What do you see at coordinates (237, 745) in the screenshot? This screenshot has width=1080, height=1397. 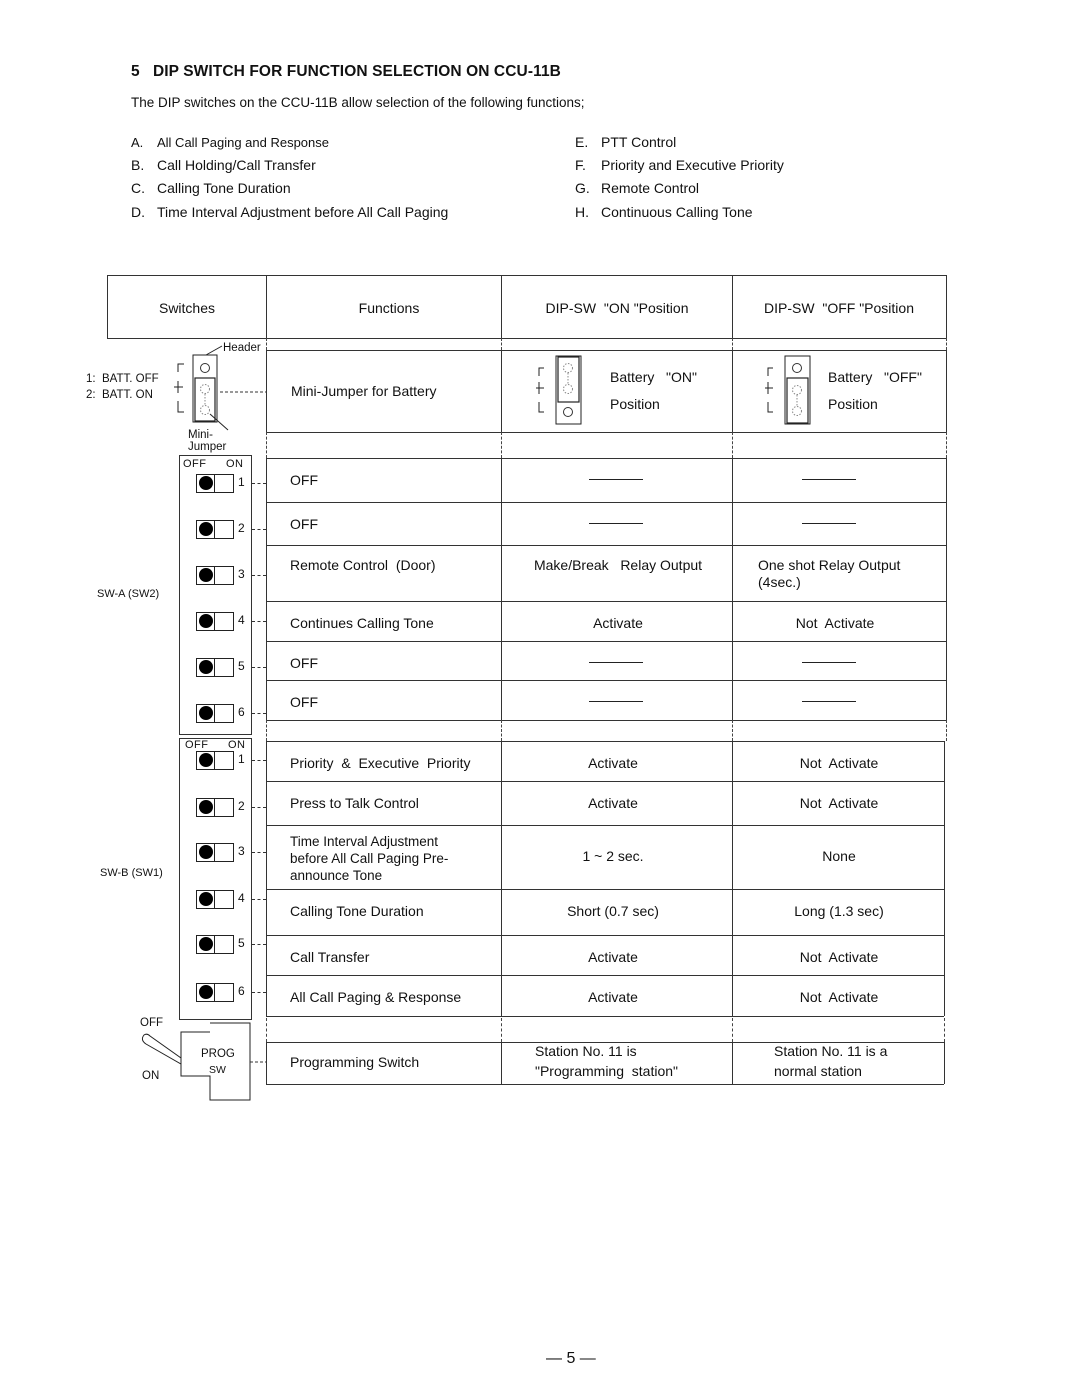 I see `sw-b-on-label: ON` at bounding box center [237, 745].